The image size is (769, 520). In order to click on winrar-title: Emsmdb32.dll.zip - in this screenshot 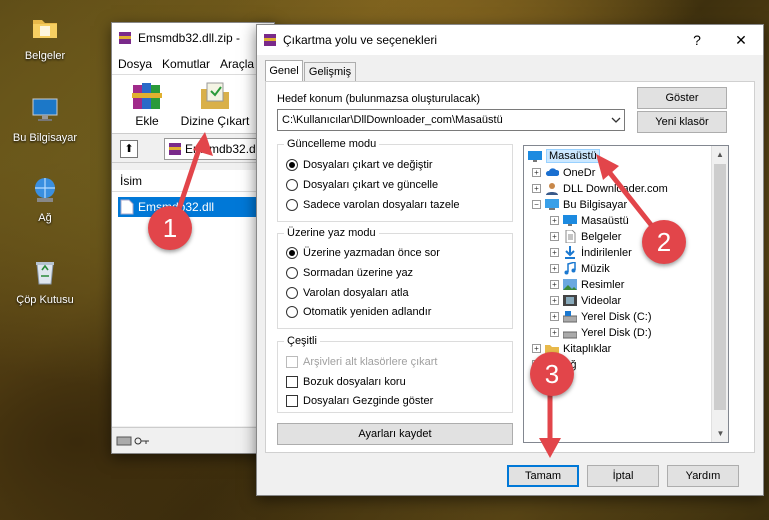, I will do `click(189, 38)`.